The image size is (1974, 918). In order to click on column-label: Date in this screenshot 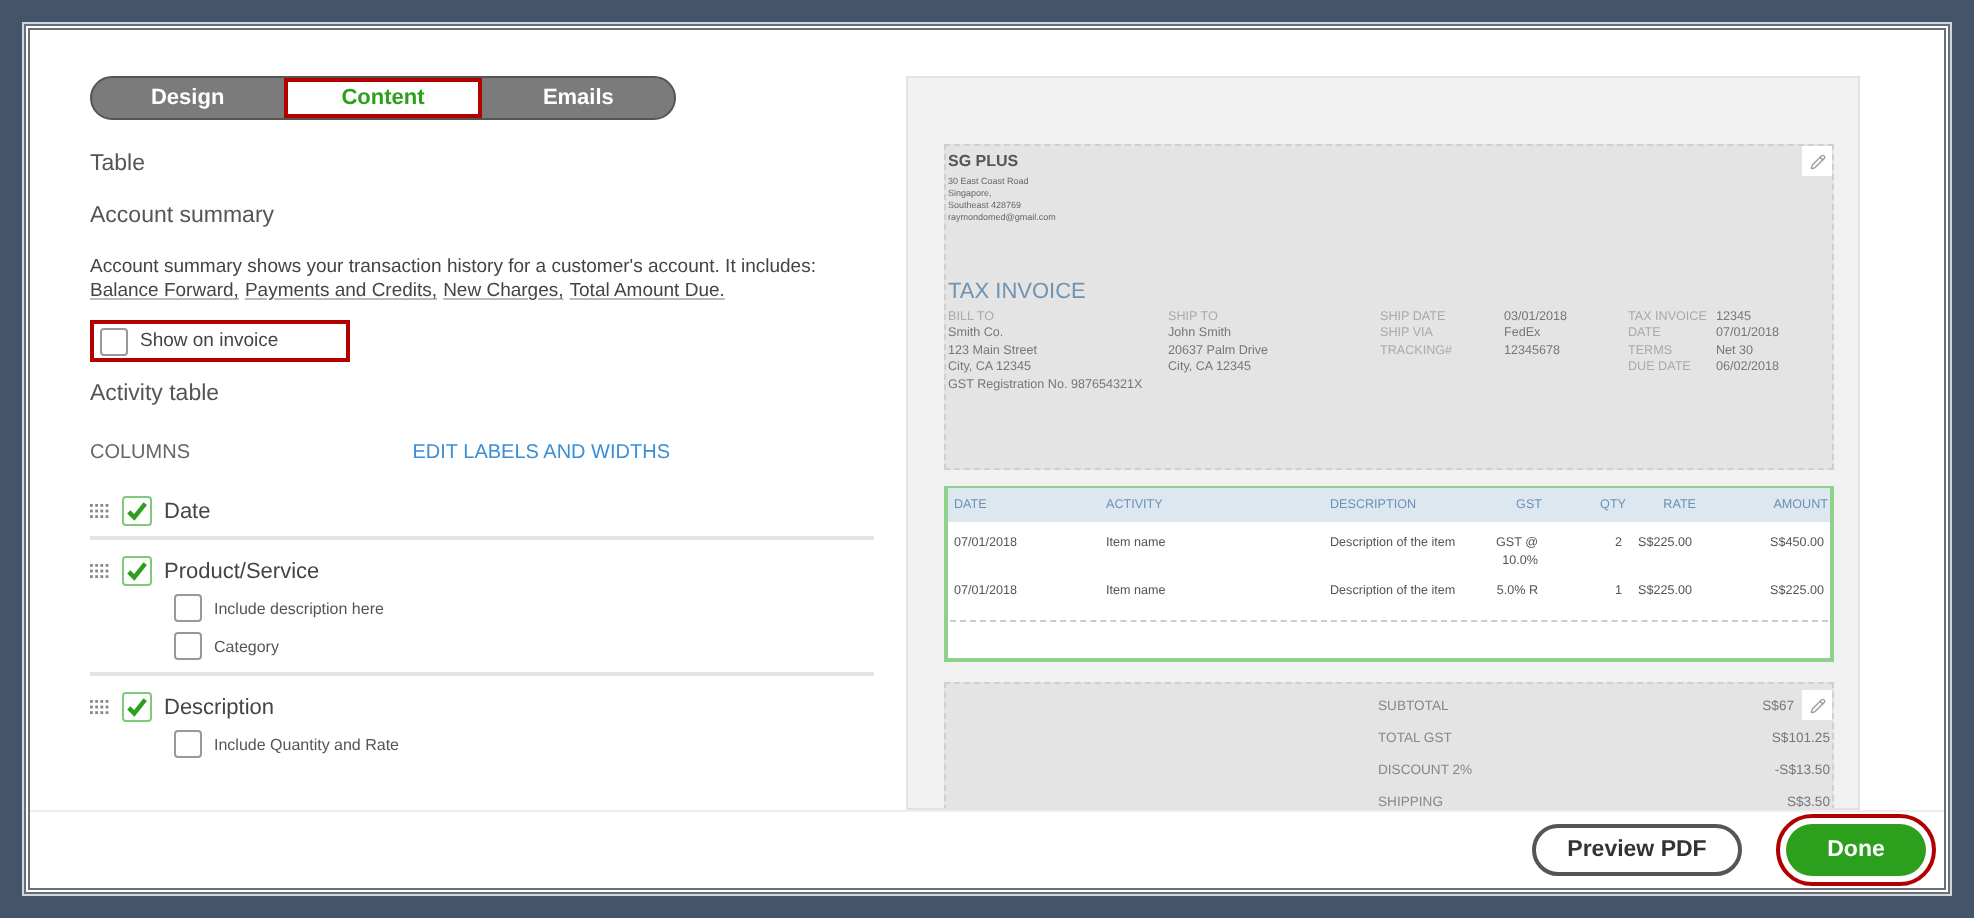, I will do `click(187, 511)`.